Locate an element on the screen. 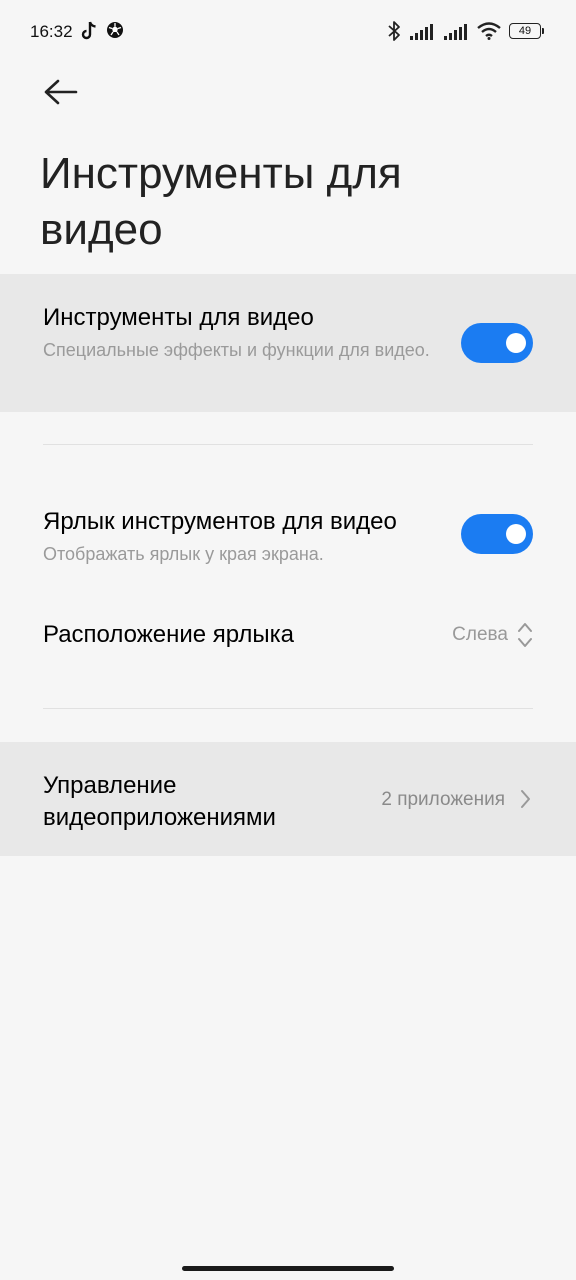  tiktok-icon is located at coordinates (88, 30).